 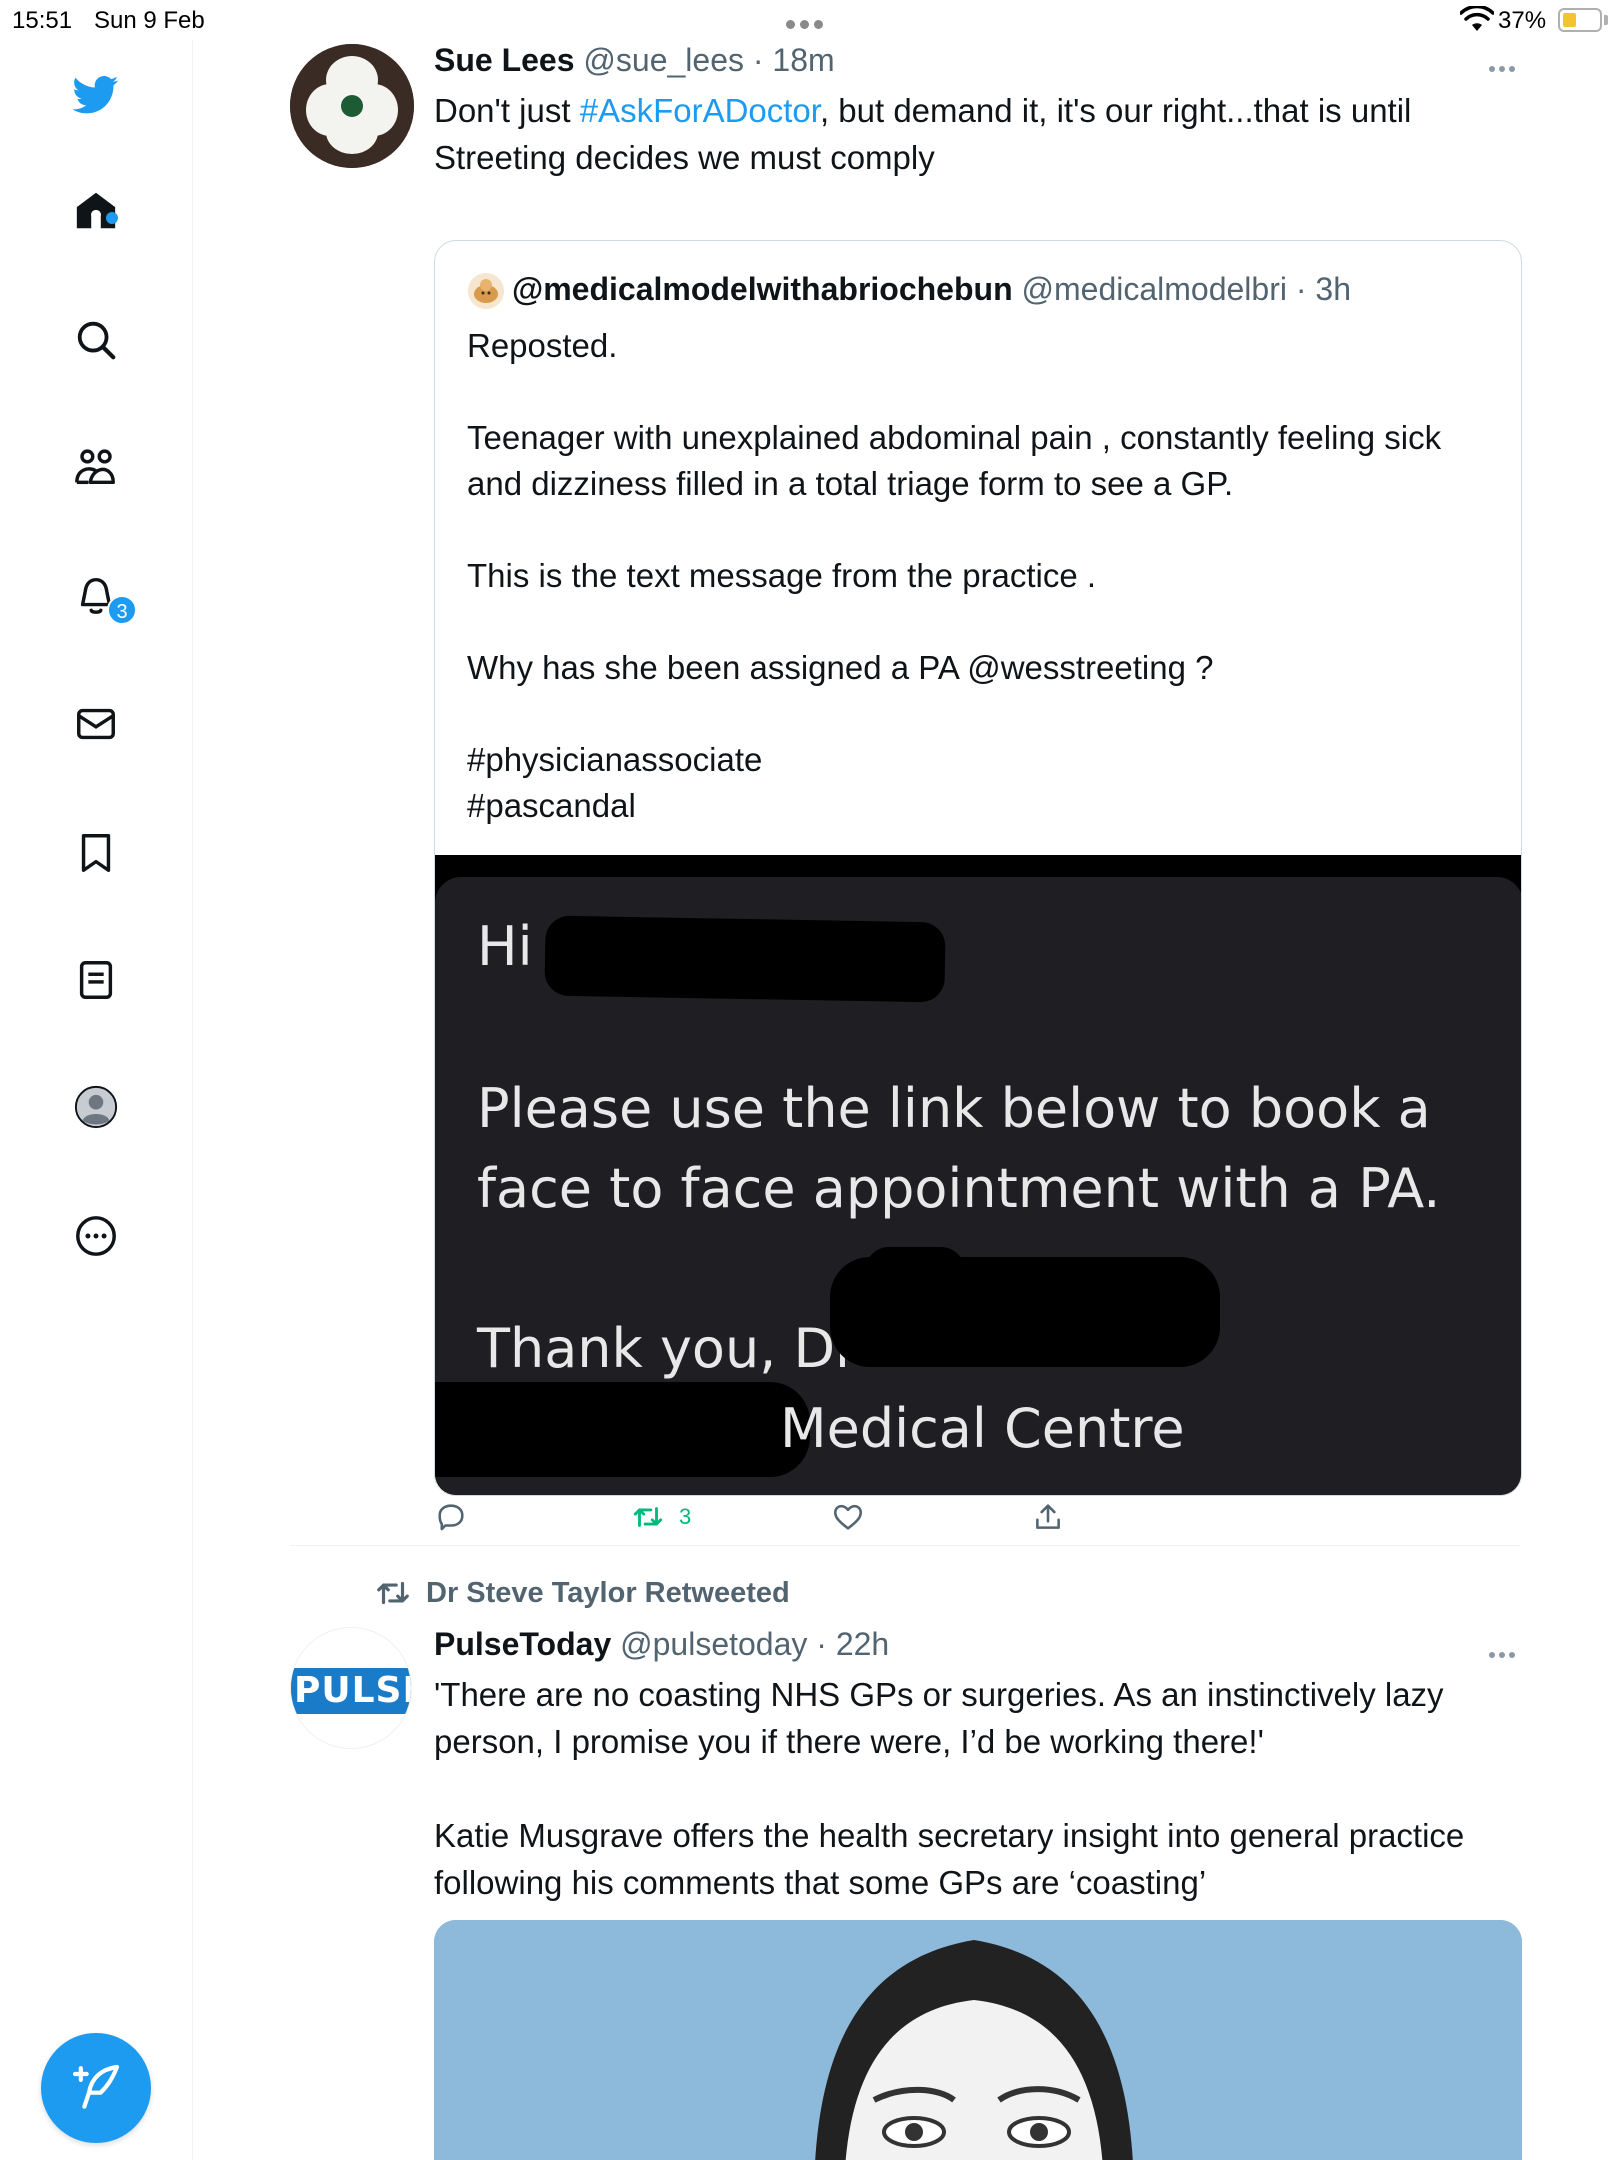 I want to click on compose-button, so click(x=96, y=2088).